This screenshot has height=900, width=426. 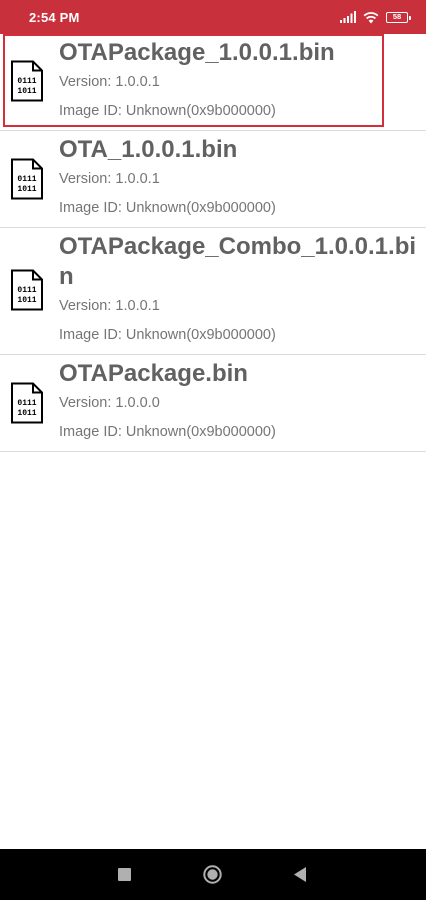 I want to click on battery-level: 58, so click(x=397, y=17).